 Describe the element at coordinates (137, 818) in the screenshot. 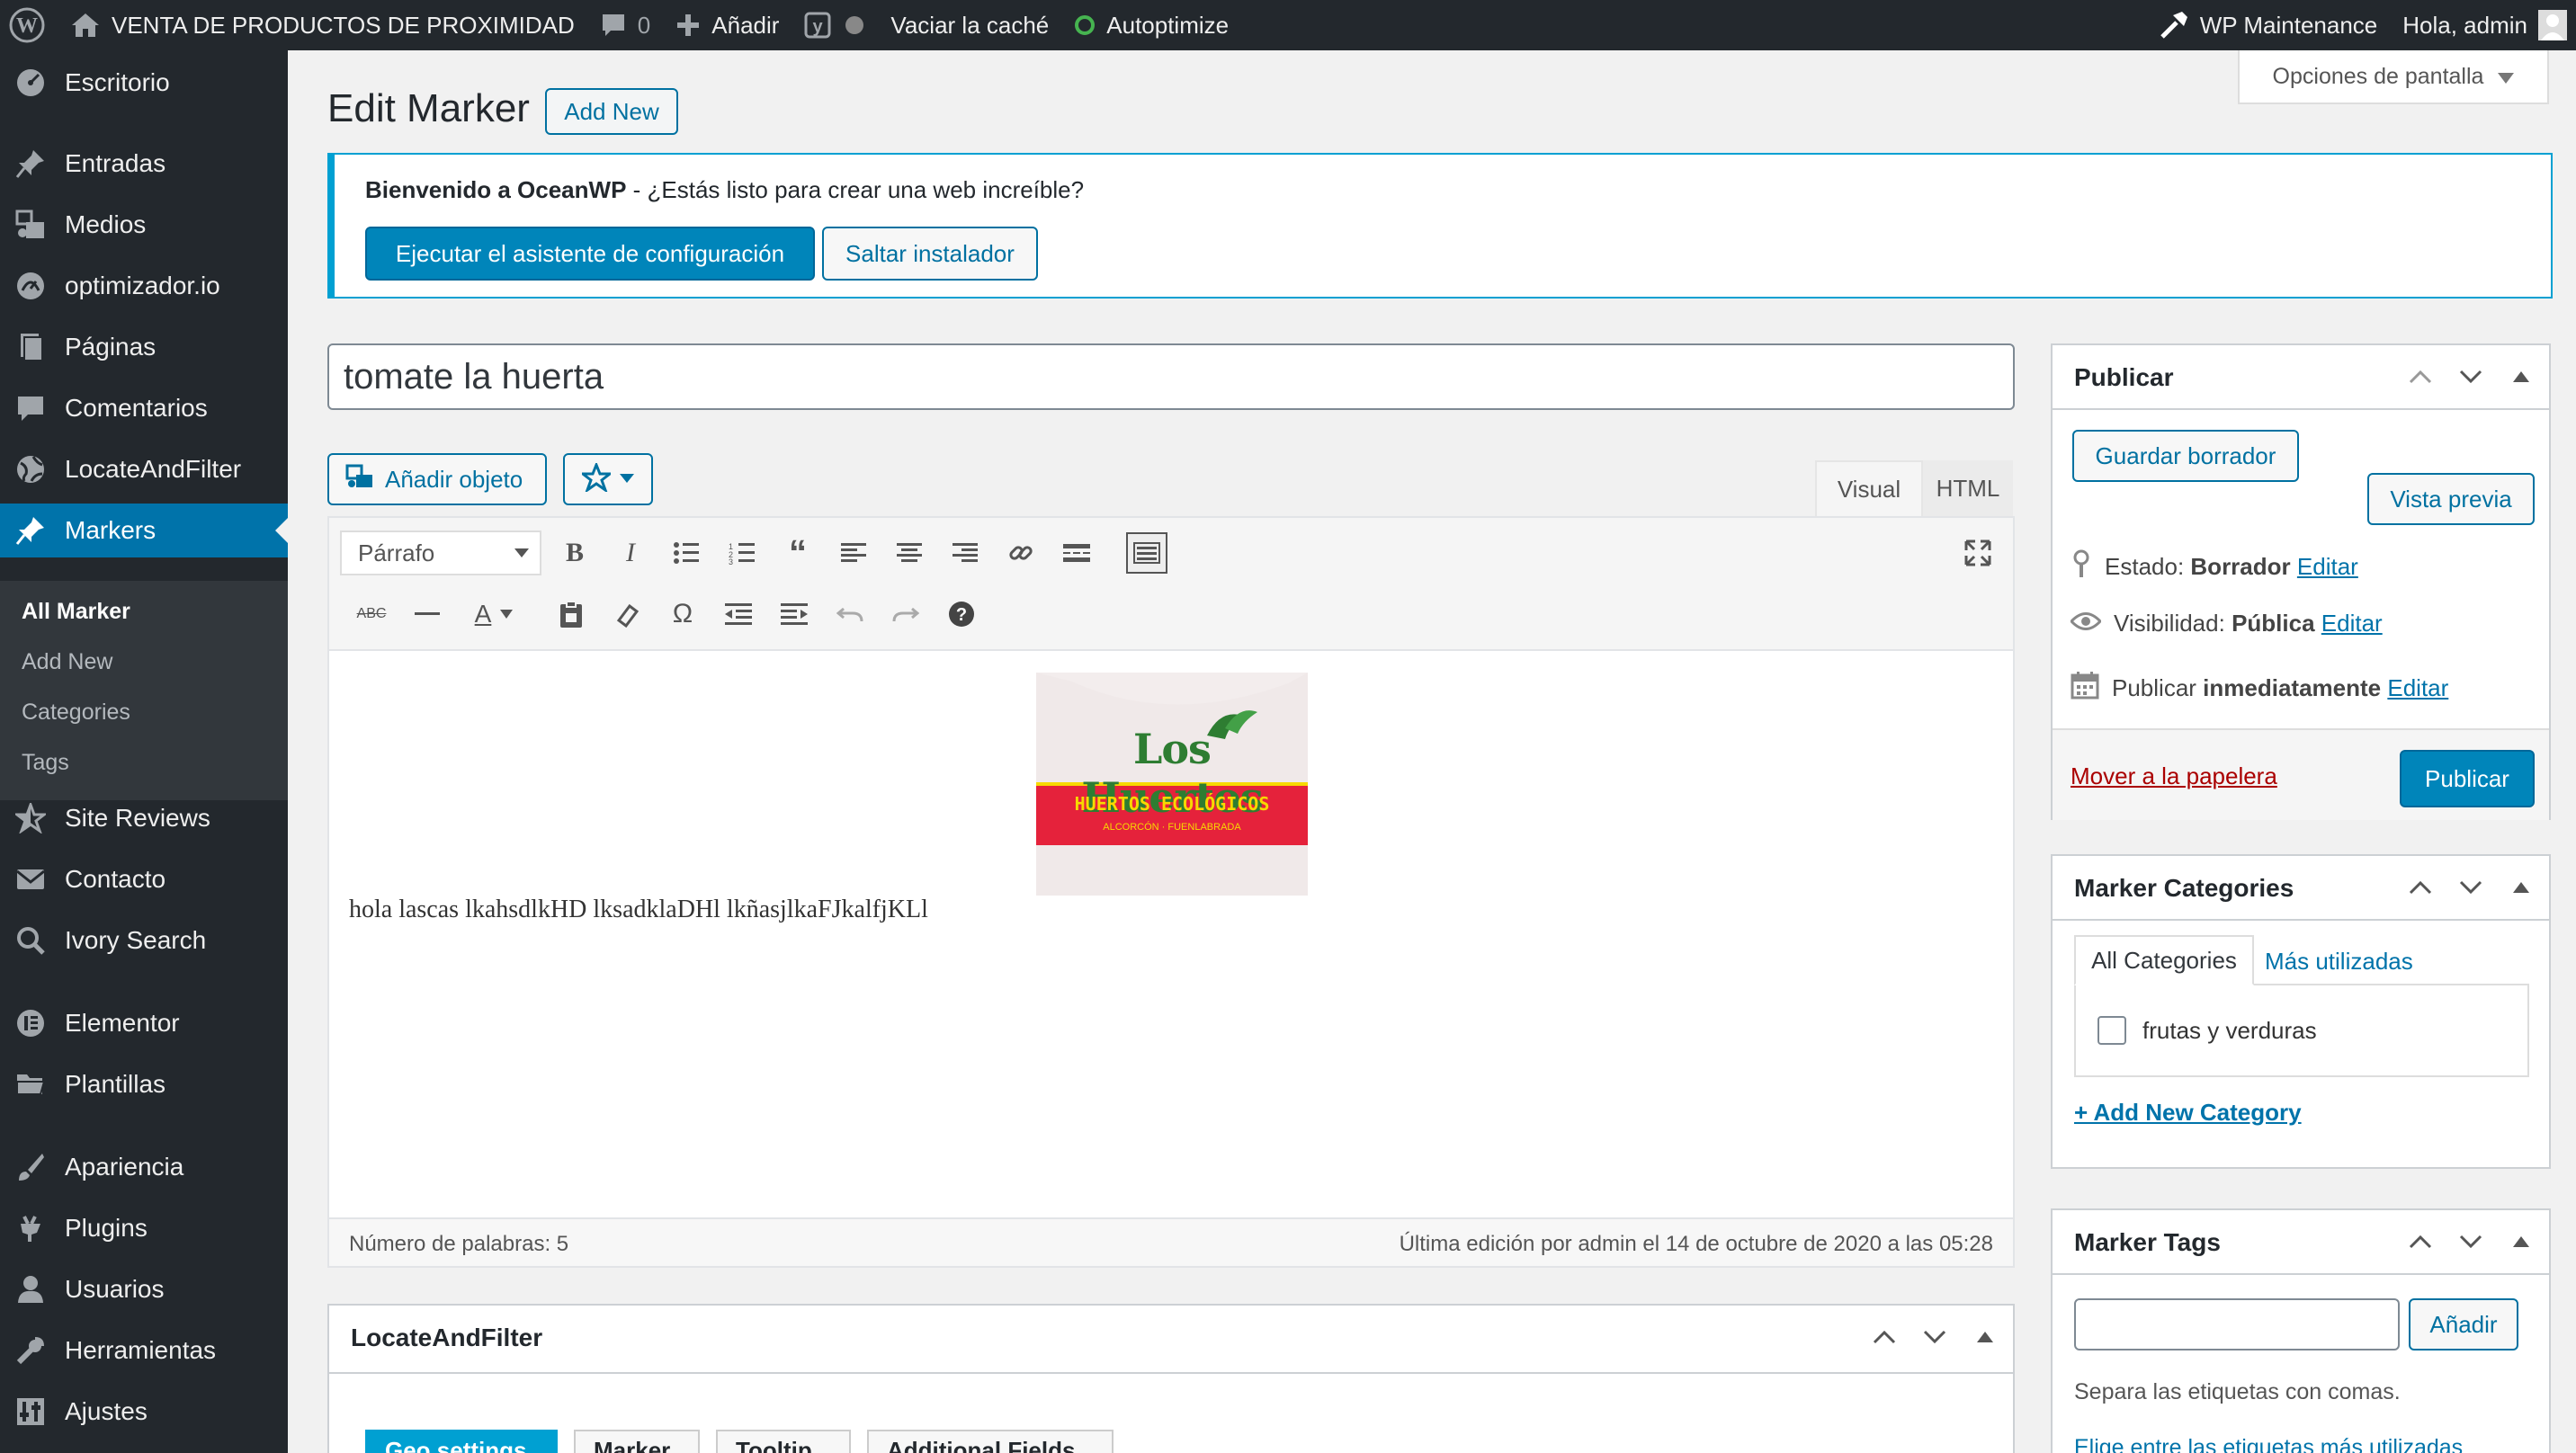

I see `sidebar-item-label: Site Reviews` at that location.